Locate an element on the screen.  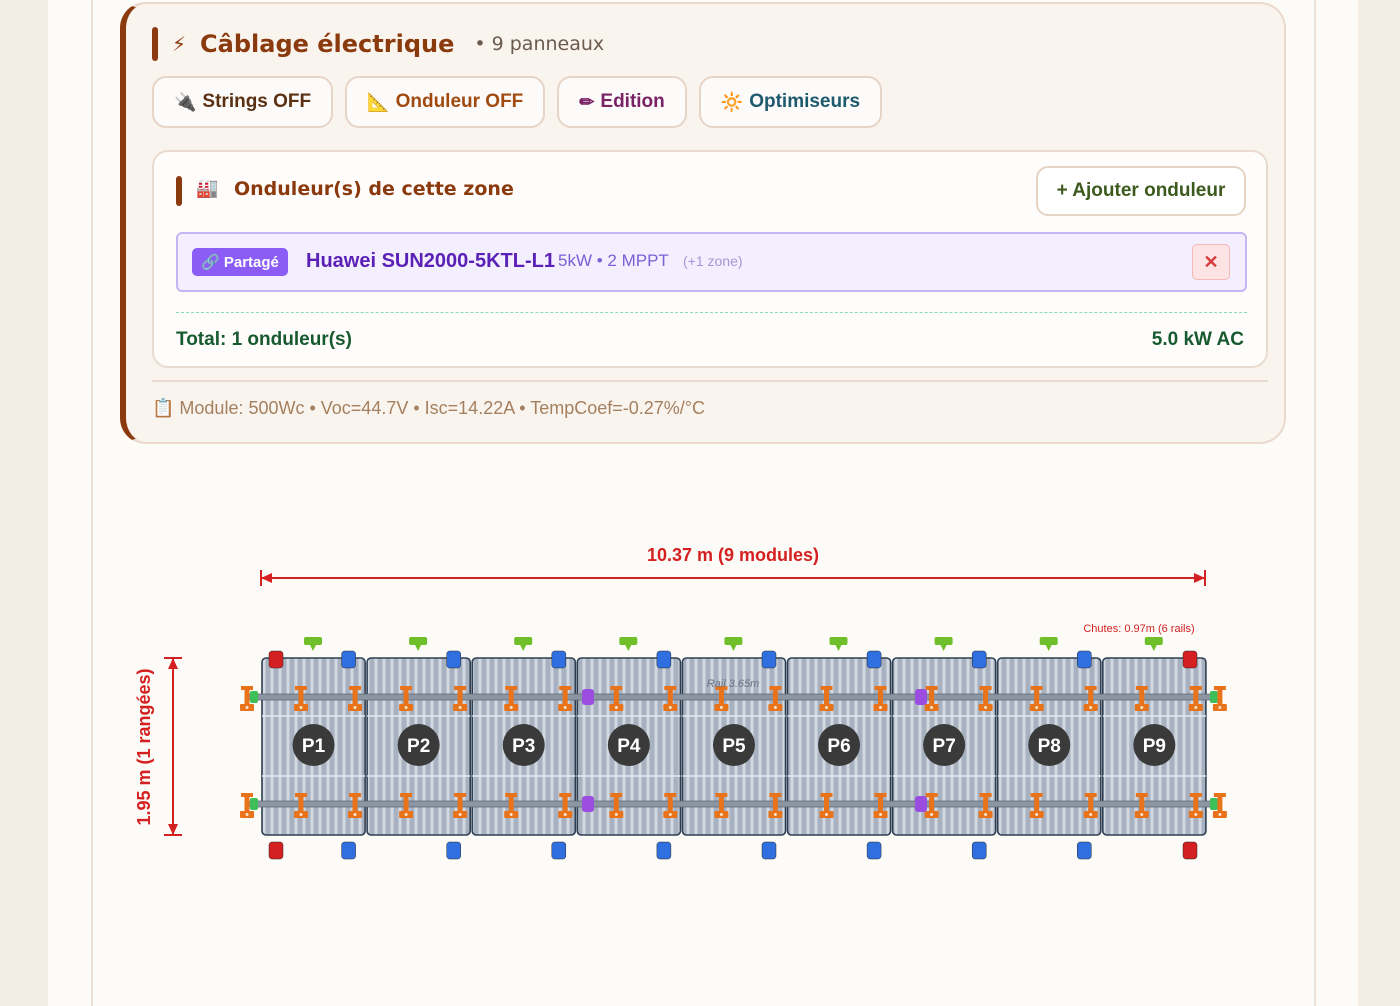
panel-label: P9 is located at coordinates (1154, 746).